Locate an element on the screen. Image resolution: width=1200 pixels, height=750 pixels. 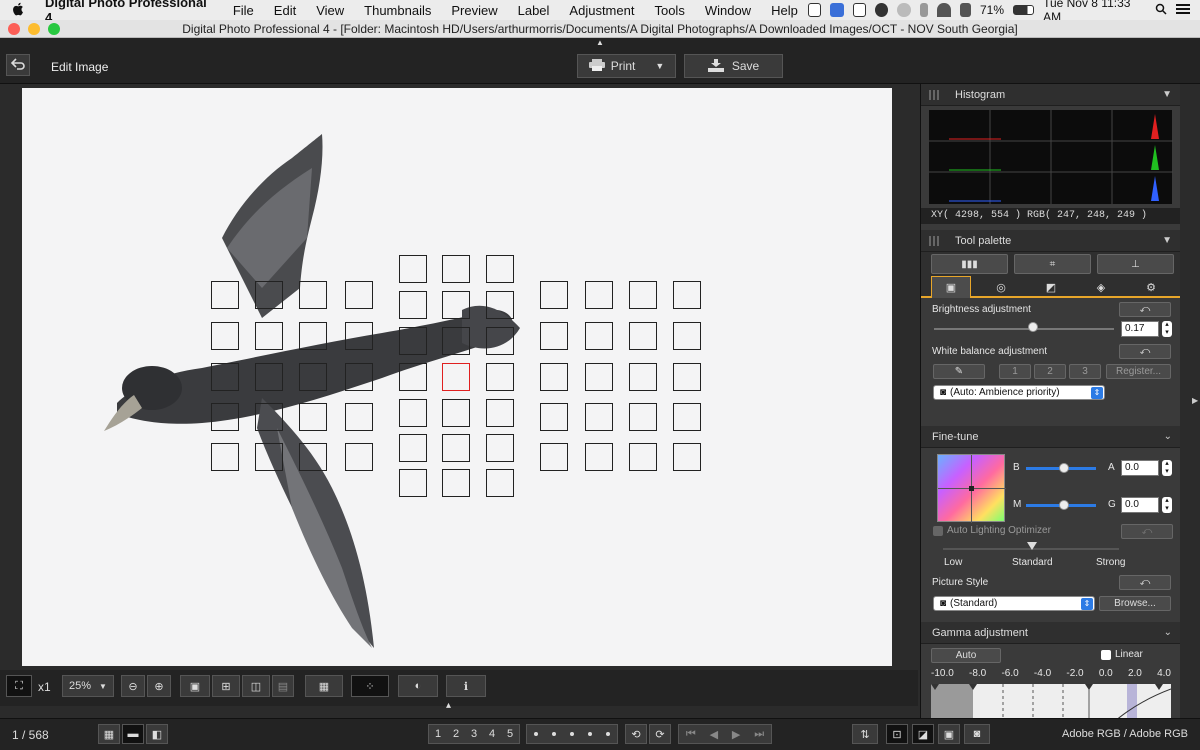
view-mode-1-button: ⊡ is located at coordinates (897, 734).